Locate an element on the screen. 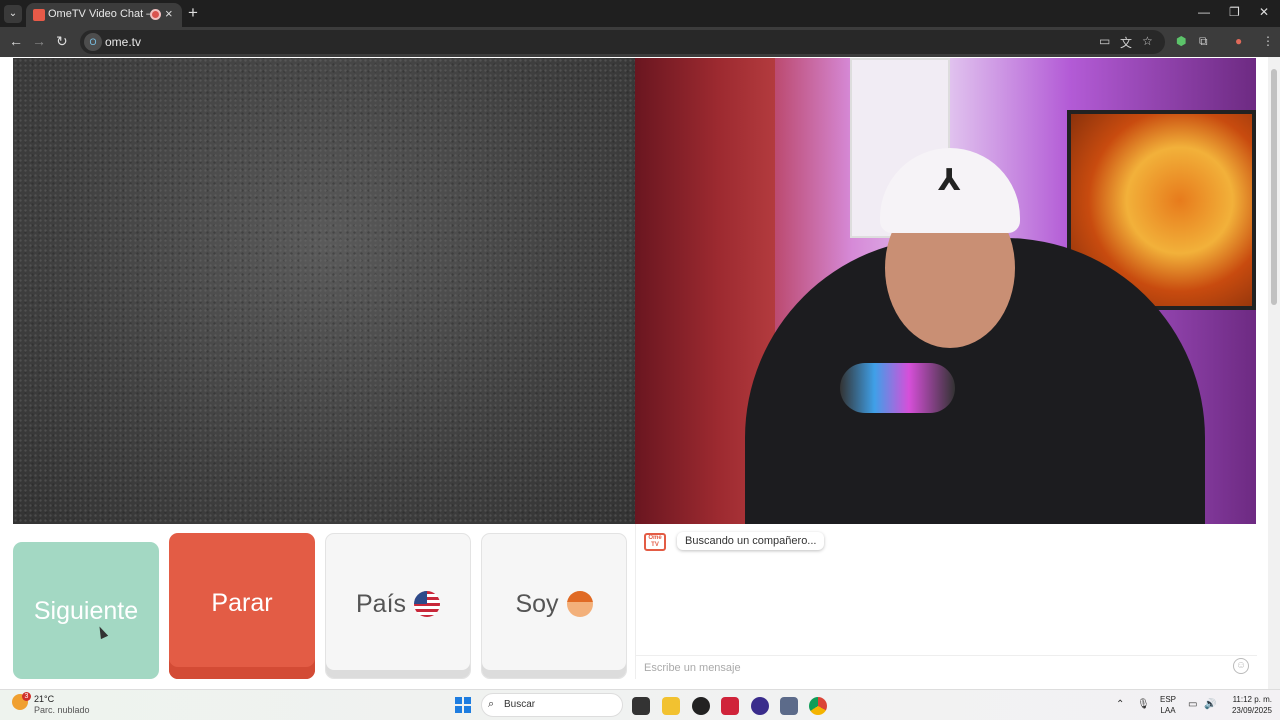  message-input is located at coordinates (946, 667).